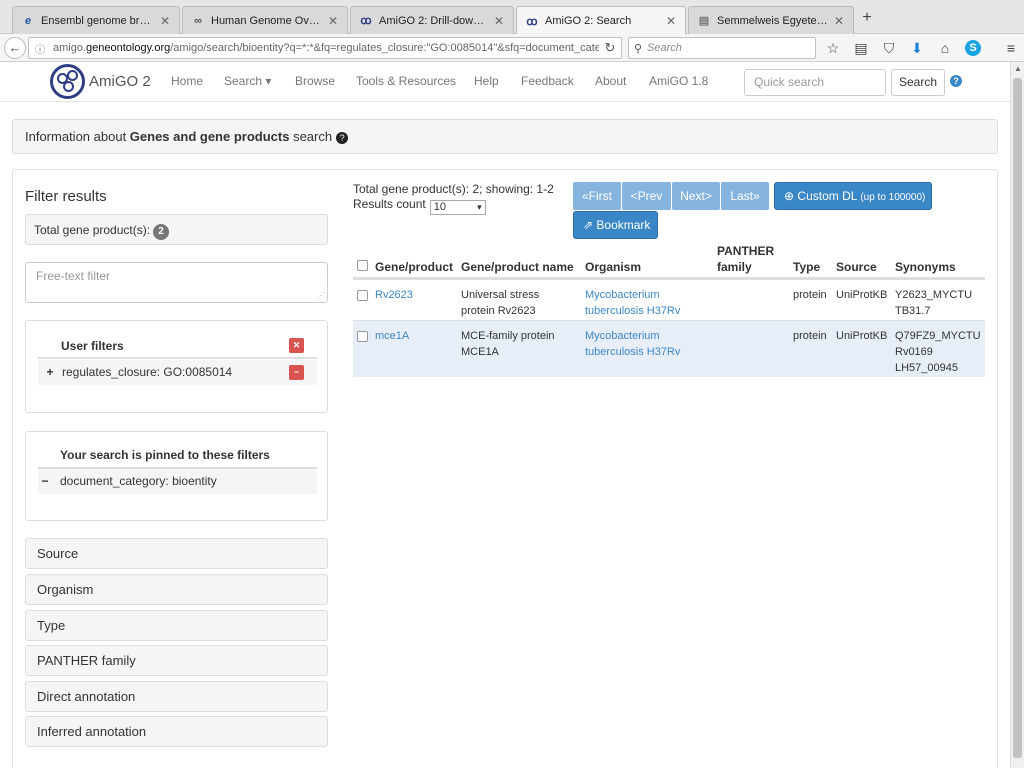  What do you see at coordinates (610, 81) in the screenshot?
I see `nav-about: About` at bounding box center [610, 81].